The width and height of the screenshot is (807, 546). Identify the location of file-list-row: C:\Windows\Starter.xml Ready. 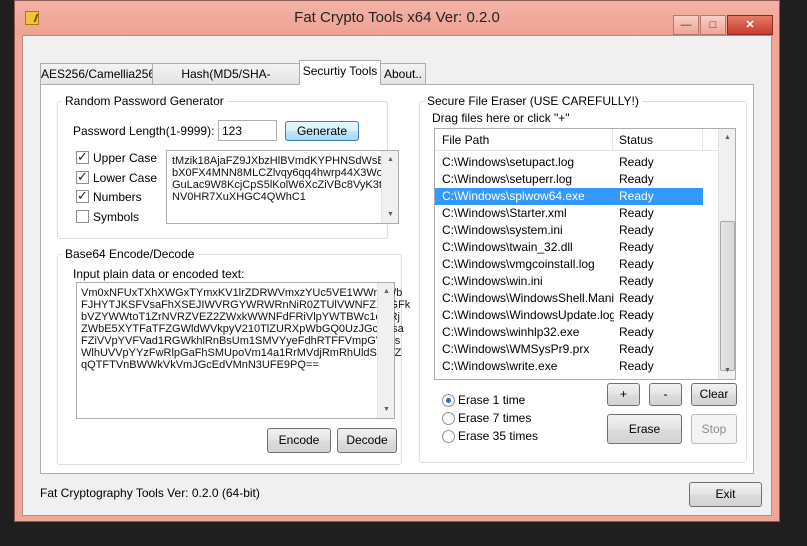
(569, 213).